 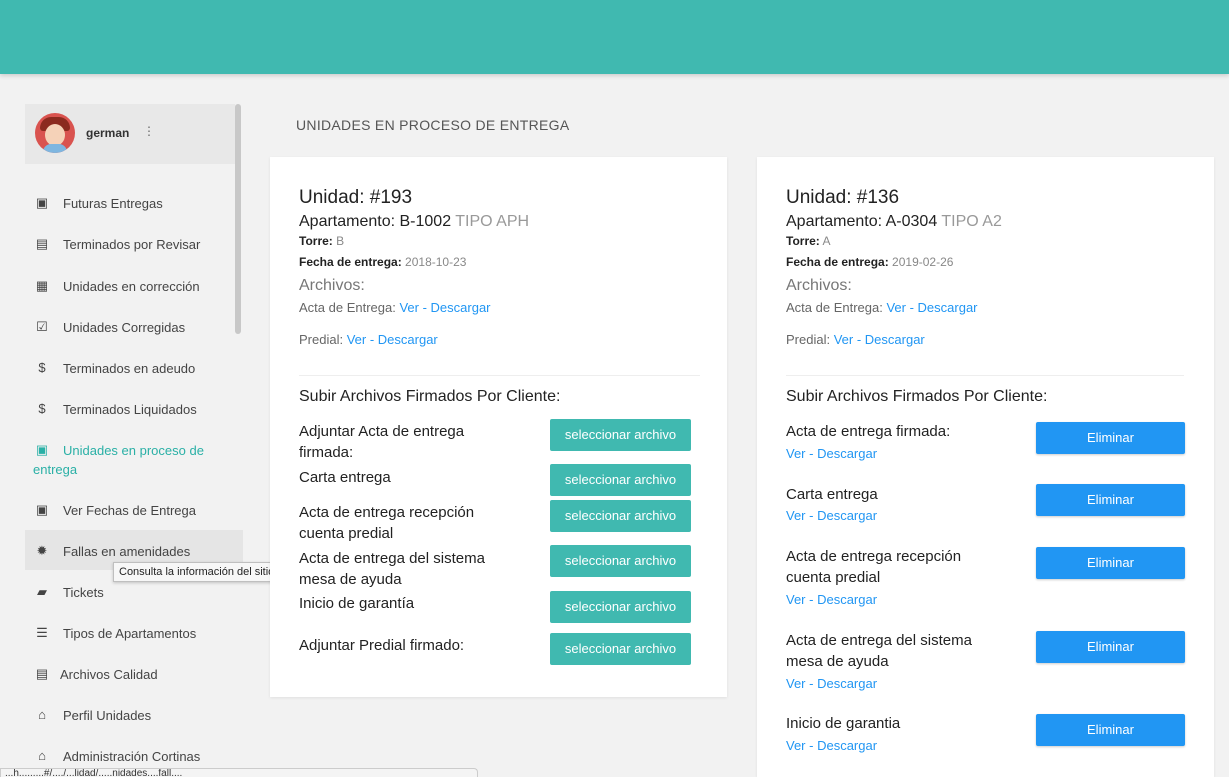 I want to click on torre-value: B, so click(x=340, y=241).